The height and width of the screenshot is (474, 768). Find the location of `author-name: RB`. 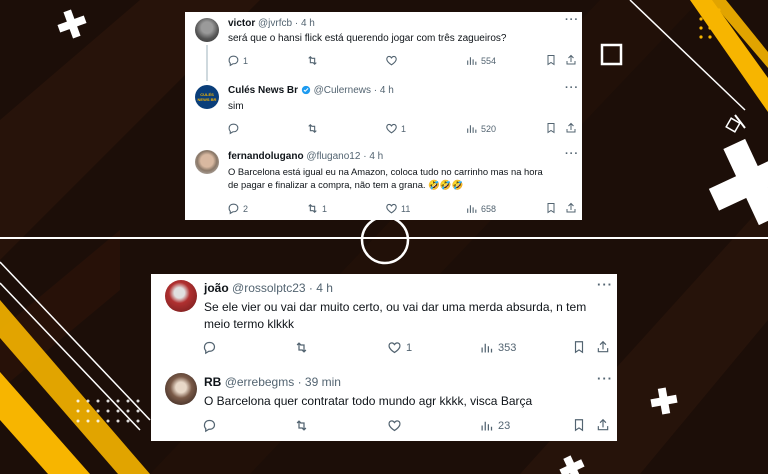

author-name: RB is located at coordinates (212, 382).